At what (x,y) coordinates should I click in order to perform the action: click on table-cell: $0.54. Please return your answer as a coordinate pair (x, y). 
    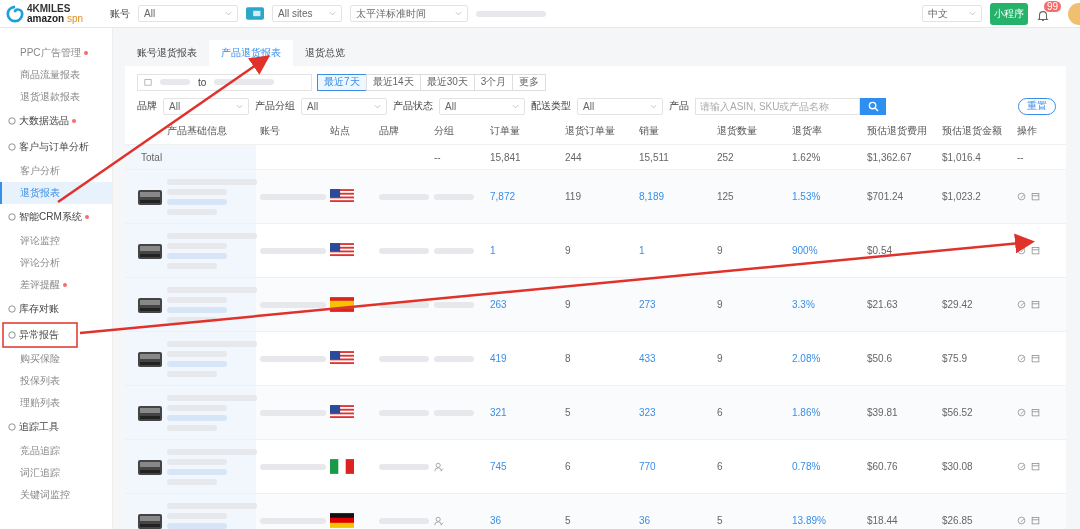
    Looking at the image, I should click on (880, 250).